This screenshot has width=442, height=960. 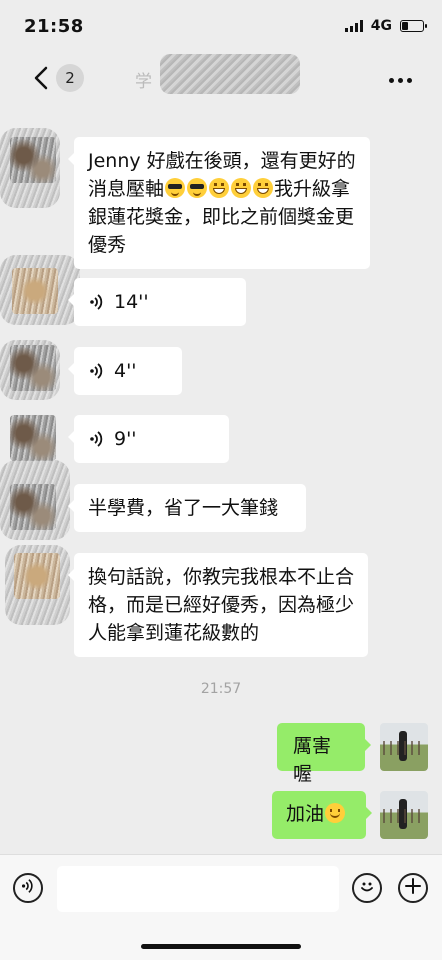 I want to click on message-bubble-sent: 厲害喔, so click(x=324, y=754).